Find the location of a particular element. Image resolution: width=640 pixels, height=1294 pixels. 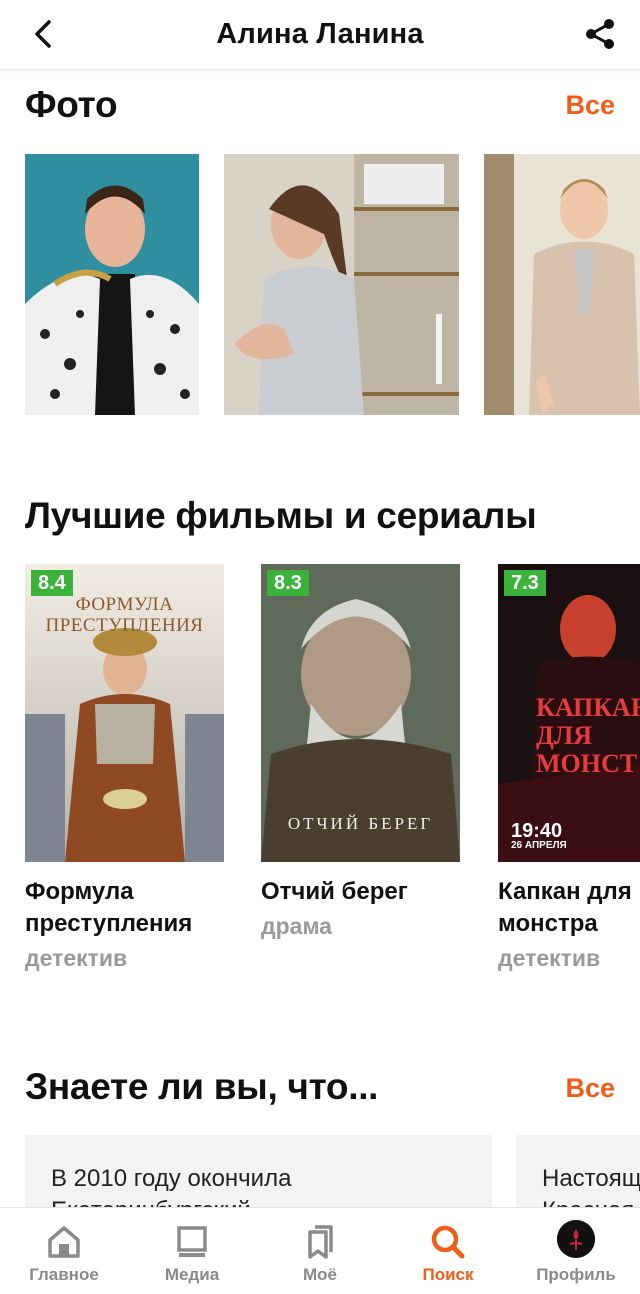

nav-item-mine: Моё is located at coordinates (320, 1251).